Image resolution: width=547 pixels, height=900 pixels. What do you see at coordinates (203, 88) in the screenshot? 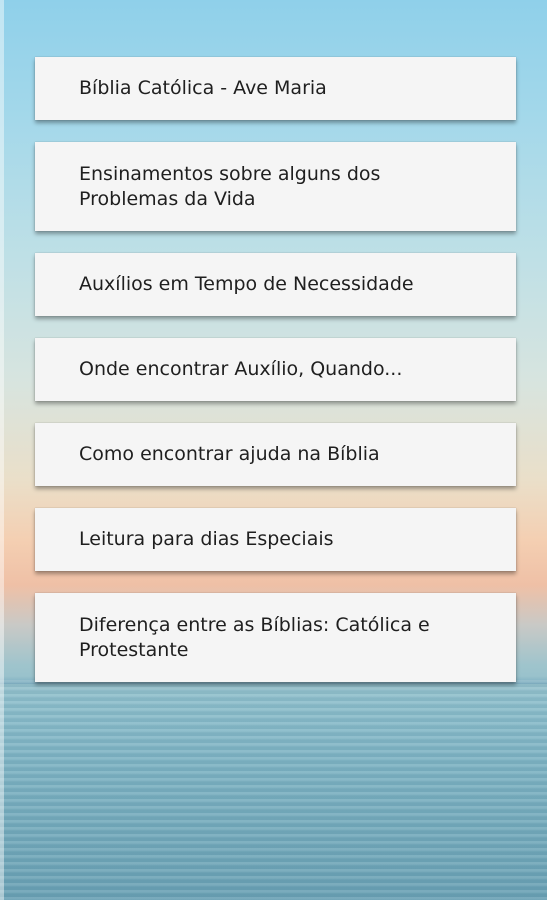
I see `menu-item-label: Bíblia Católica - Ave Maria` at bounding box center [203, 88].